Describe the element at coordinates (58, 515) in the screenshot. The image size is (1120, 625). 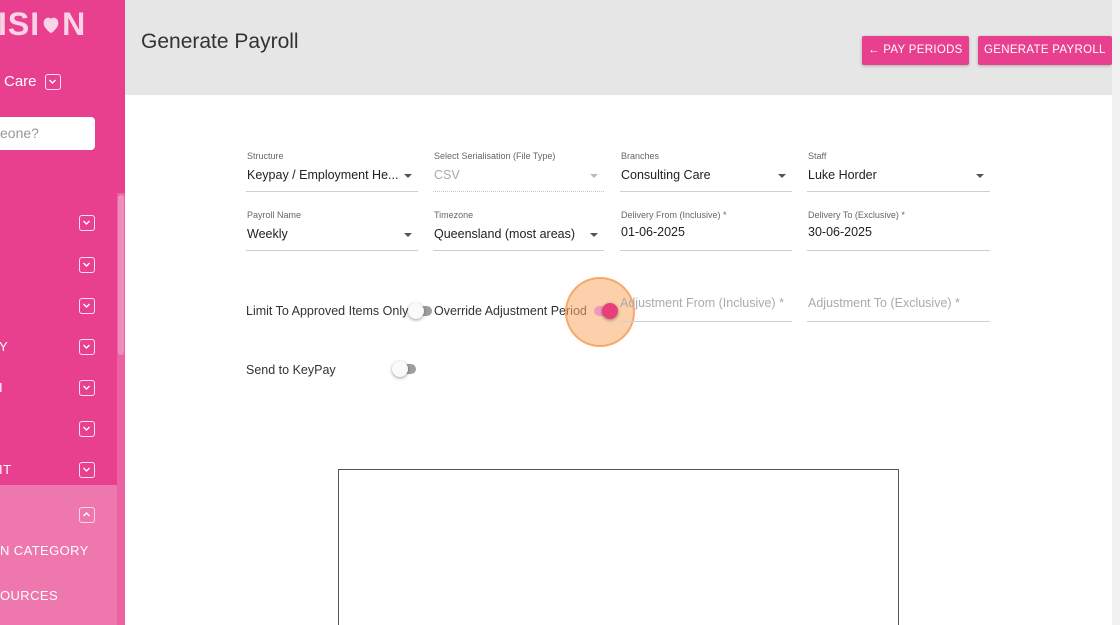
I see `sidebar-item-expanded` at that location.